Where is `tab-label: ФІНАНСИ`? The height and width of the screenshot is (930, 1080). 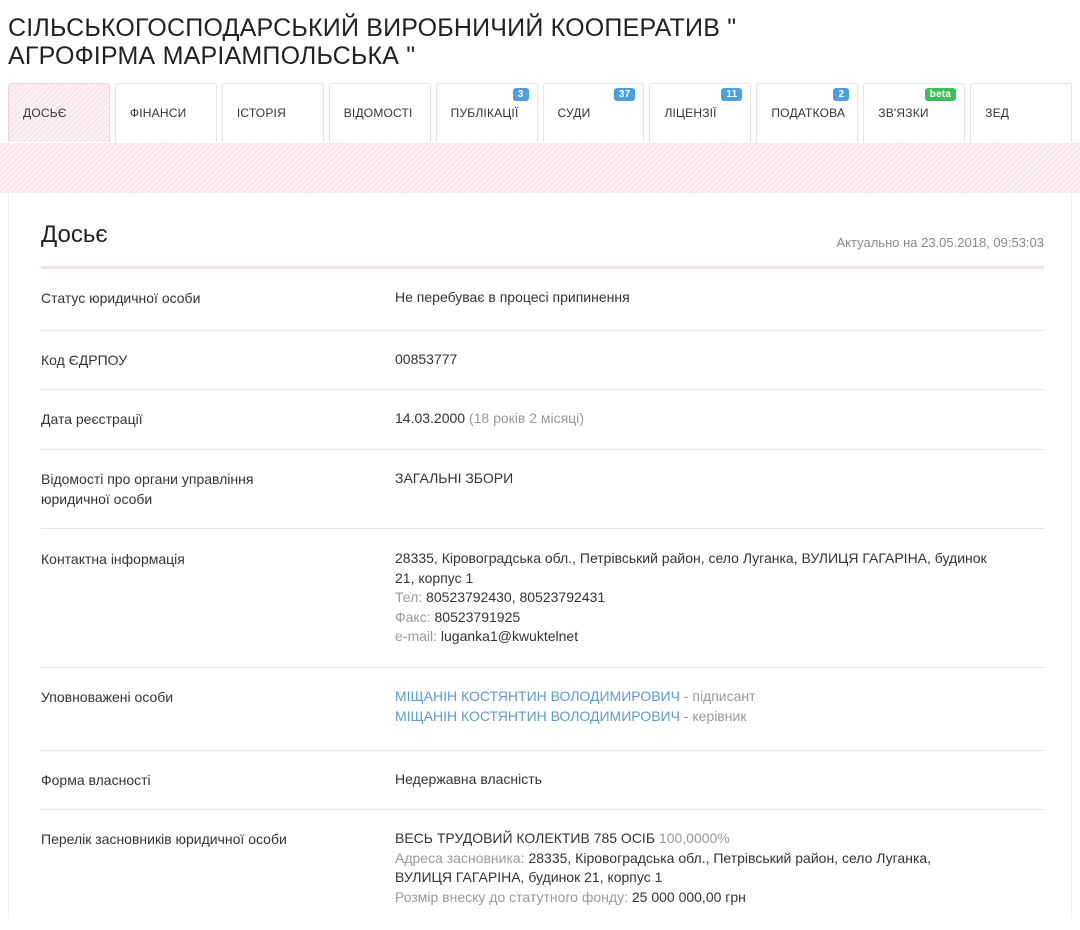 tab-label: ФІНАНСИ is located at coordinates (158, 113).